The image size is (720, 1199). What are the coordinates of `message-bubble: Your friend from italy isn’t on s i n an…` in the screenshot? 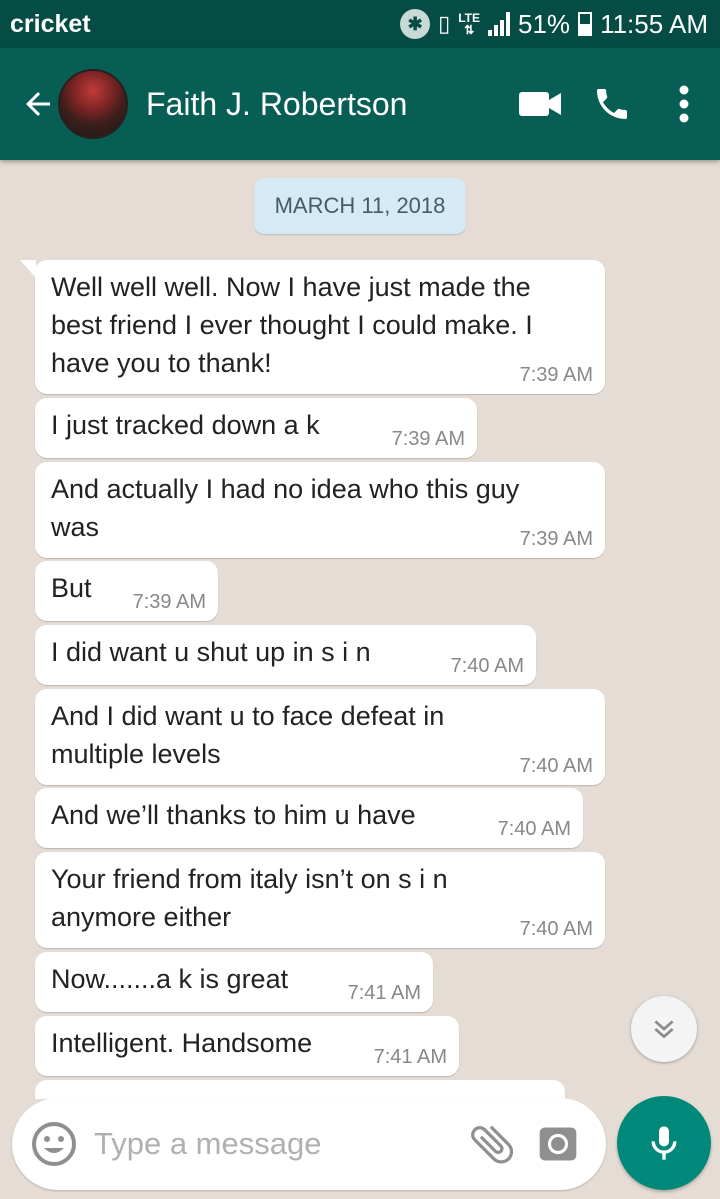 It's located at (320, 900).